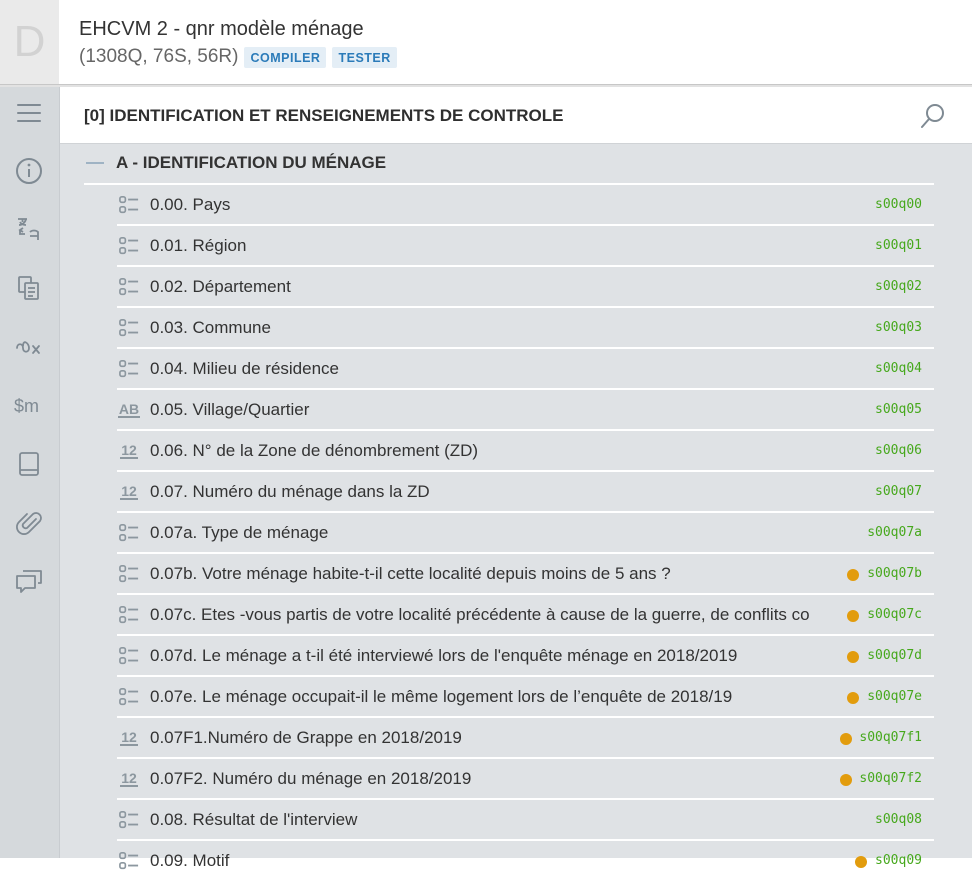 Image resolution: width=972 pixels, height=882 pixels. Describe the element at coordinates (220, 286) in the screenshot. I see `question-title: 0.02. Département` at that location.